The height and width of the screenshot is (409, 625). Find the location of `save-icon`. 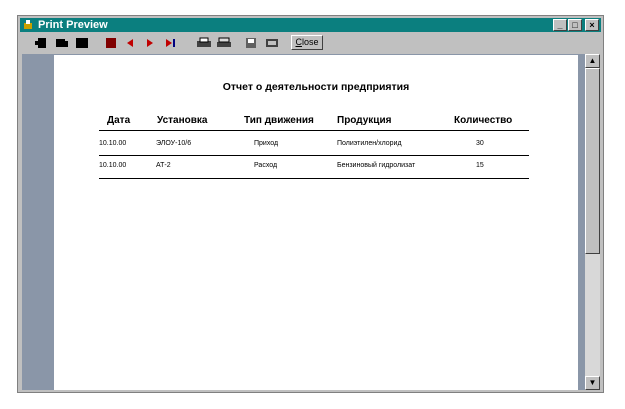

save-icon is located at coordinates (251, 43).